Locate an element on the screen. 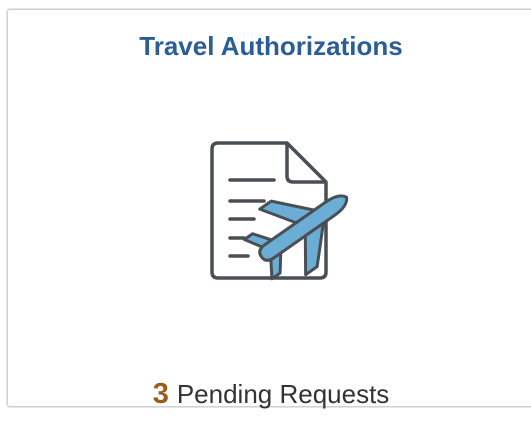 This screenshot has height=433, width=531. pending-requests-summary: 3 Pending Requests is located at coordinates (269, 394).